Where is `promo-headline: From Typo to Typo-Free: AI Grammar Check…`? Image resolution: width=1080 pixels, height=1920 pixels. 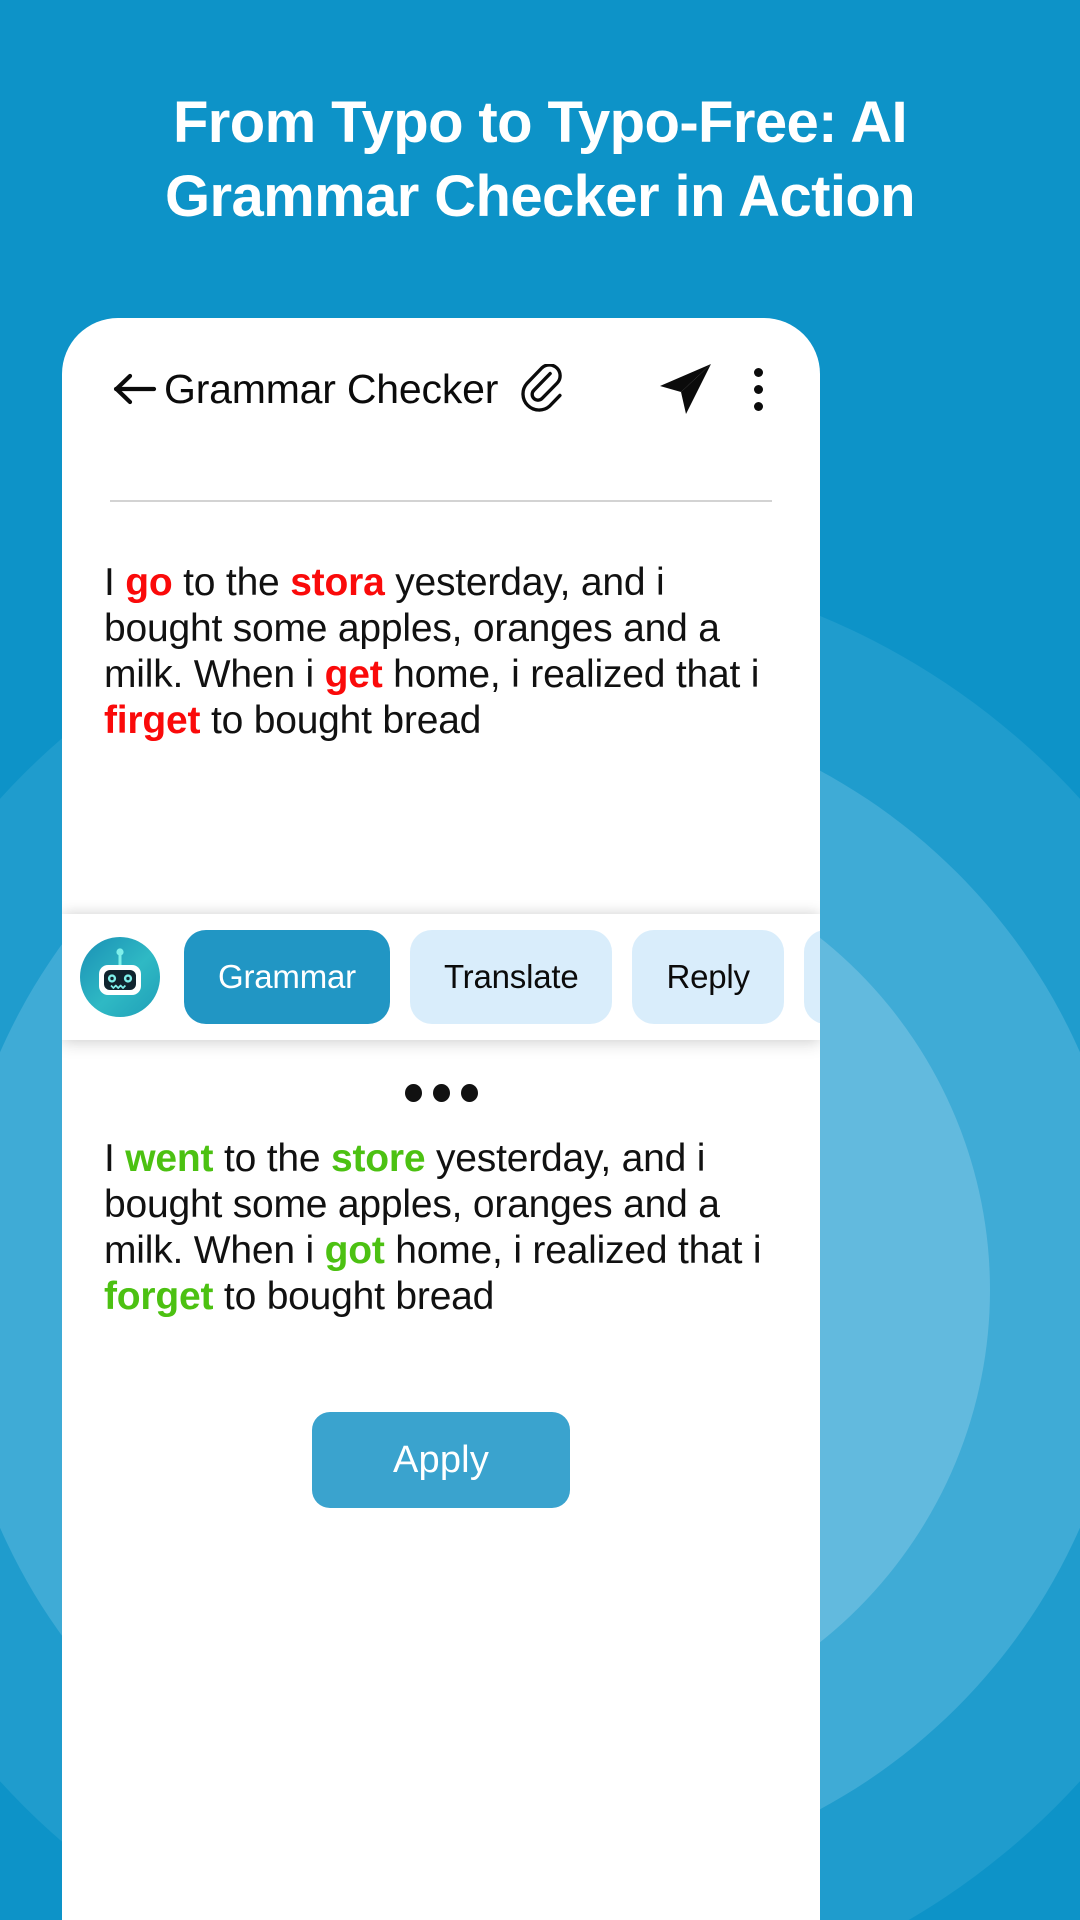 promo-headline: From Typo to Typo-Free: AI Grammar Check… is located at coordinates (540, 159).